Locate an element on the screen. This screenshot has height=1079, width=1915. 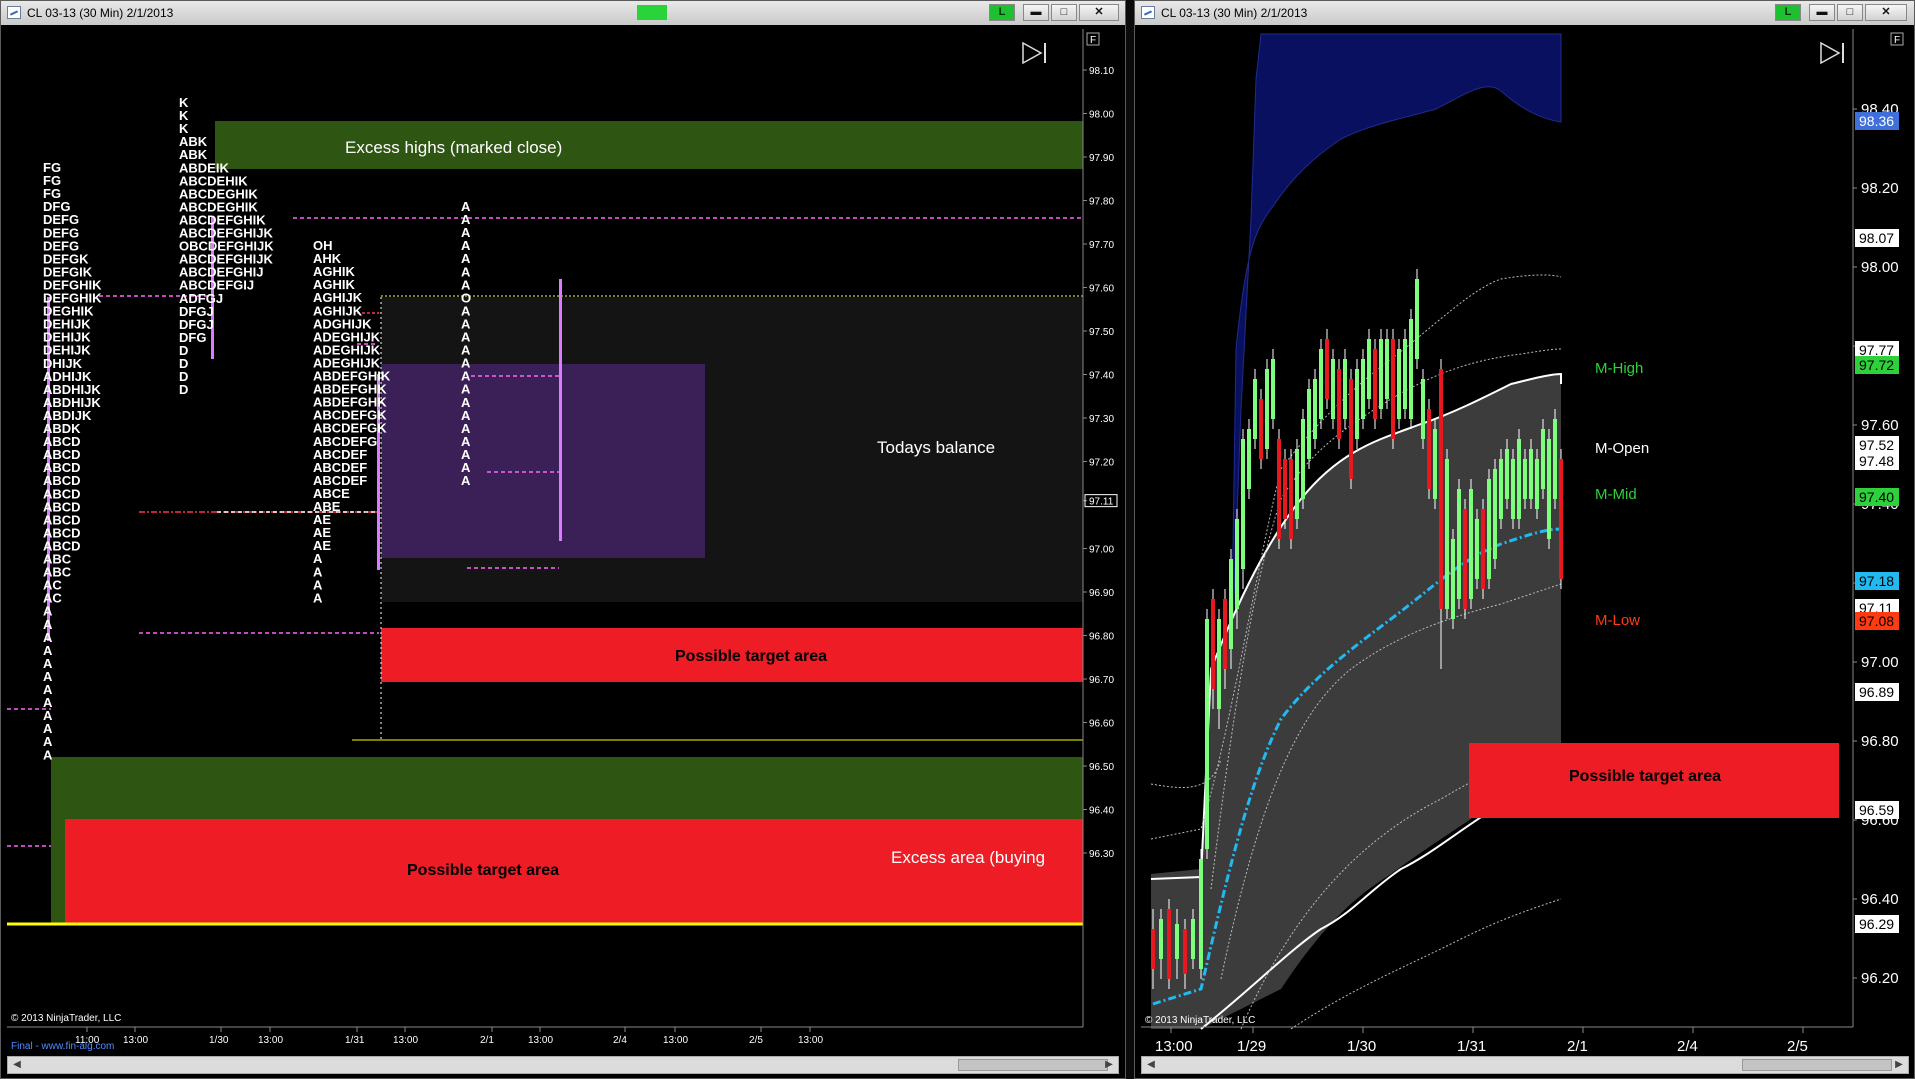
price-tag-label: 97.40 is located at coordinates (1876, 497).